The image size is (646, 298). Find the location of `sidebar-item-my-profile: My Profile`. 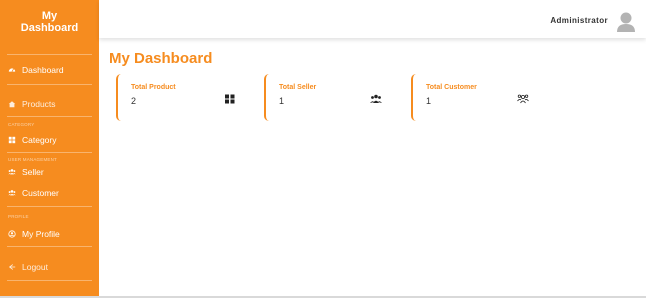

sidebar-item-my-profile: My Profile is located at coordinates (34, 234).